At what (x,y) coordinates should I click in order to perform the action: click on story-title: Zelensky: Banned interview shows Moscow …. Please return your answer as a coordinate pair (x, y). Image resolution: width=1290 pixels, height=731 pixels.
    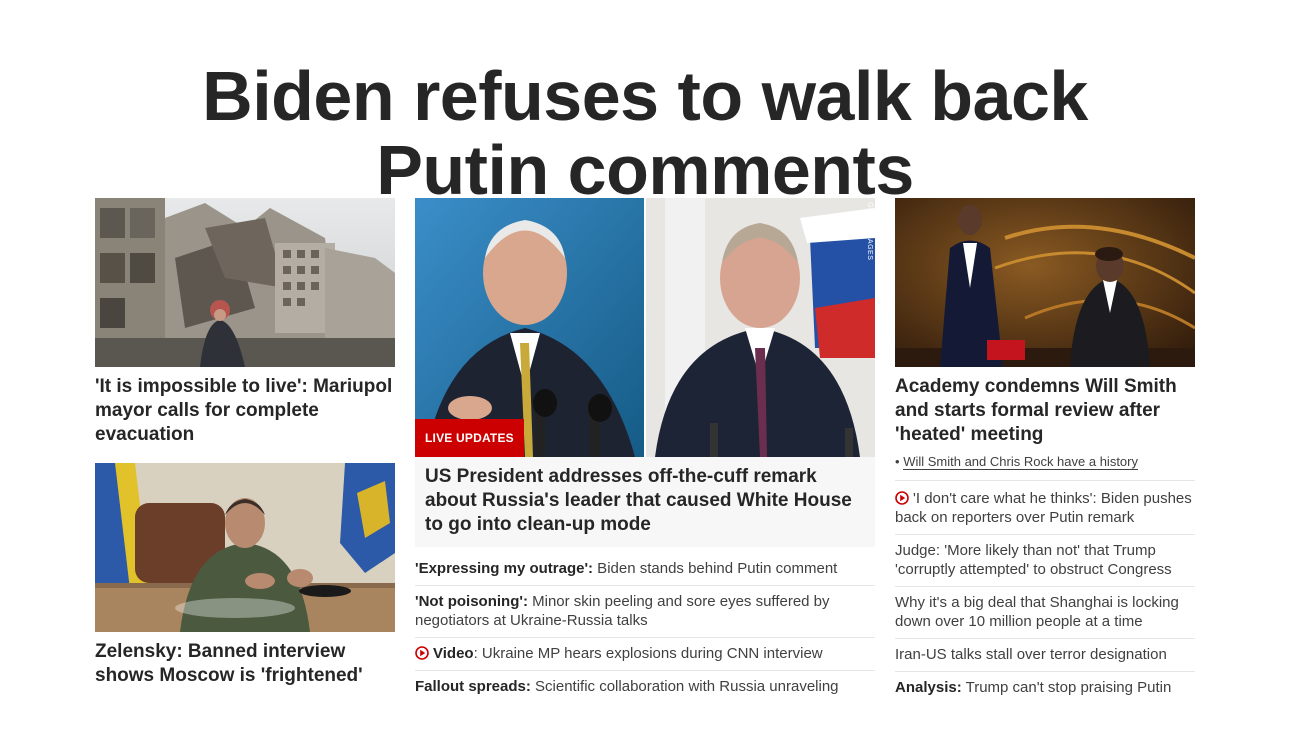
    Looking at the image, I should click on (245, 664).